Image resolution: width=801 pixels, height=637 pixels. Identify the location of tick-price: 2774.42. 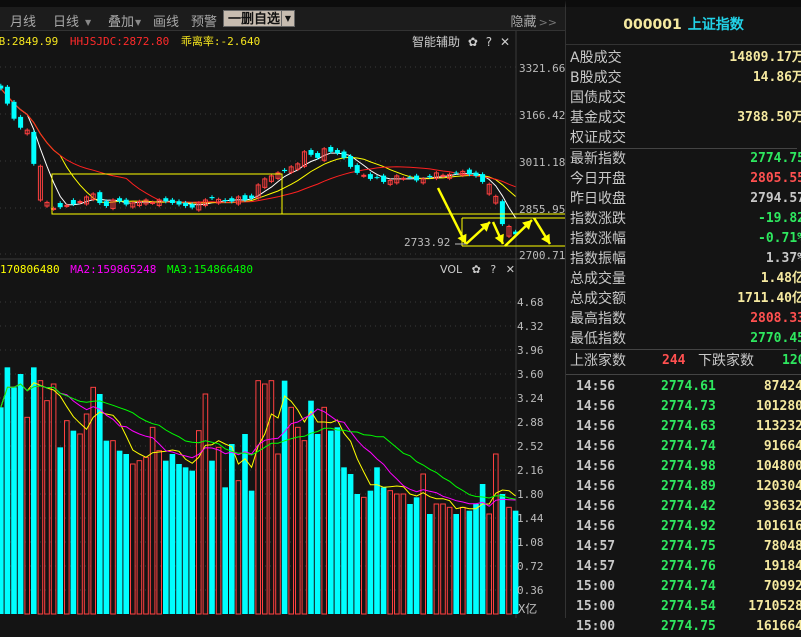
(688, 506).